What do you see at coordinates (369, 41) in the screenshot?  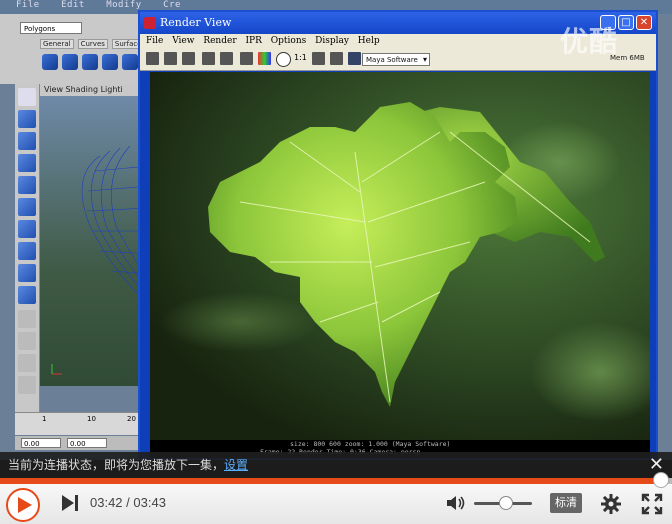 I see `rv-menu-help: Help` at bounding box center [369, 41].